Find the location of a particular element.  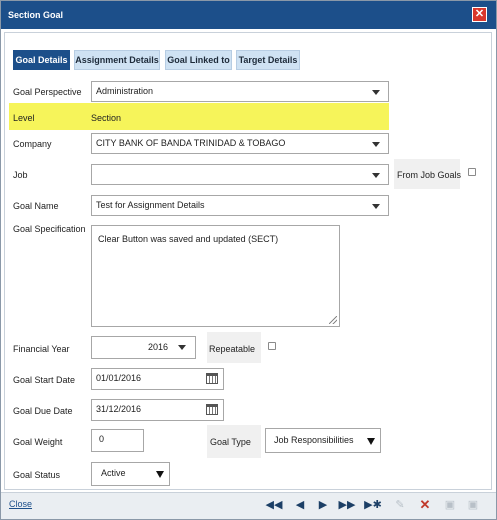

tab-goal-details: Goal Details is located at coordinates (41, 60).